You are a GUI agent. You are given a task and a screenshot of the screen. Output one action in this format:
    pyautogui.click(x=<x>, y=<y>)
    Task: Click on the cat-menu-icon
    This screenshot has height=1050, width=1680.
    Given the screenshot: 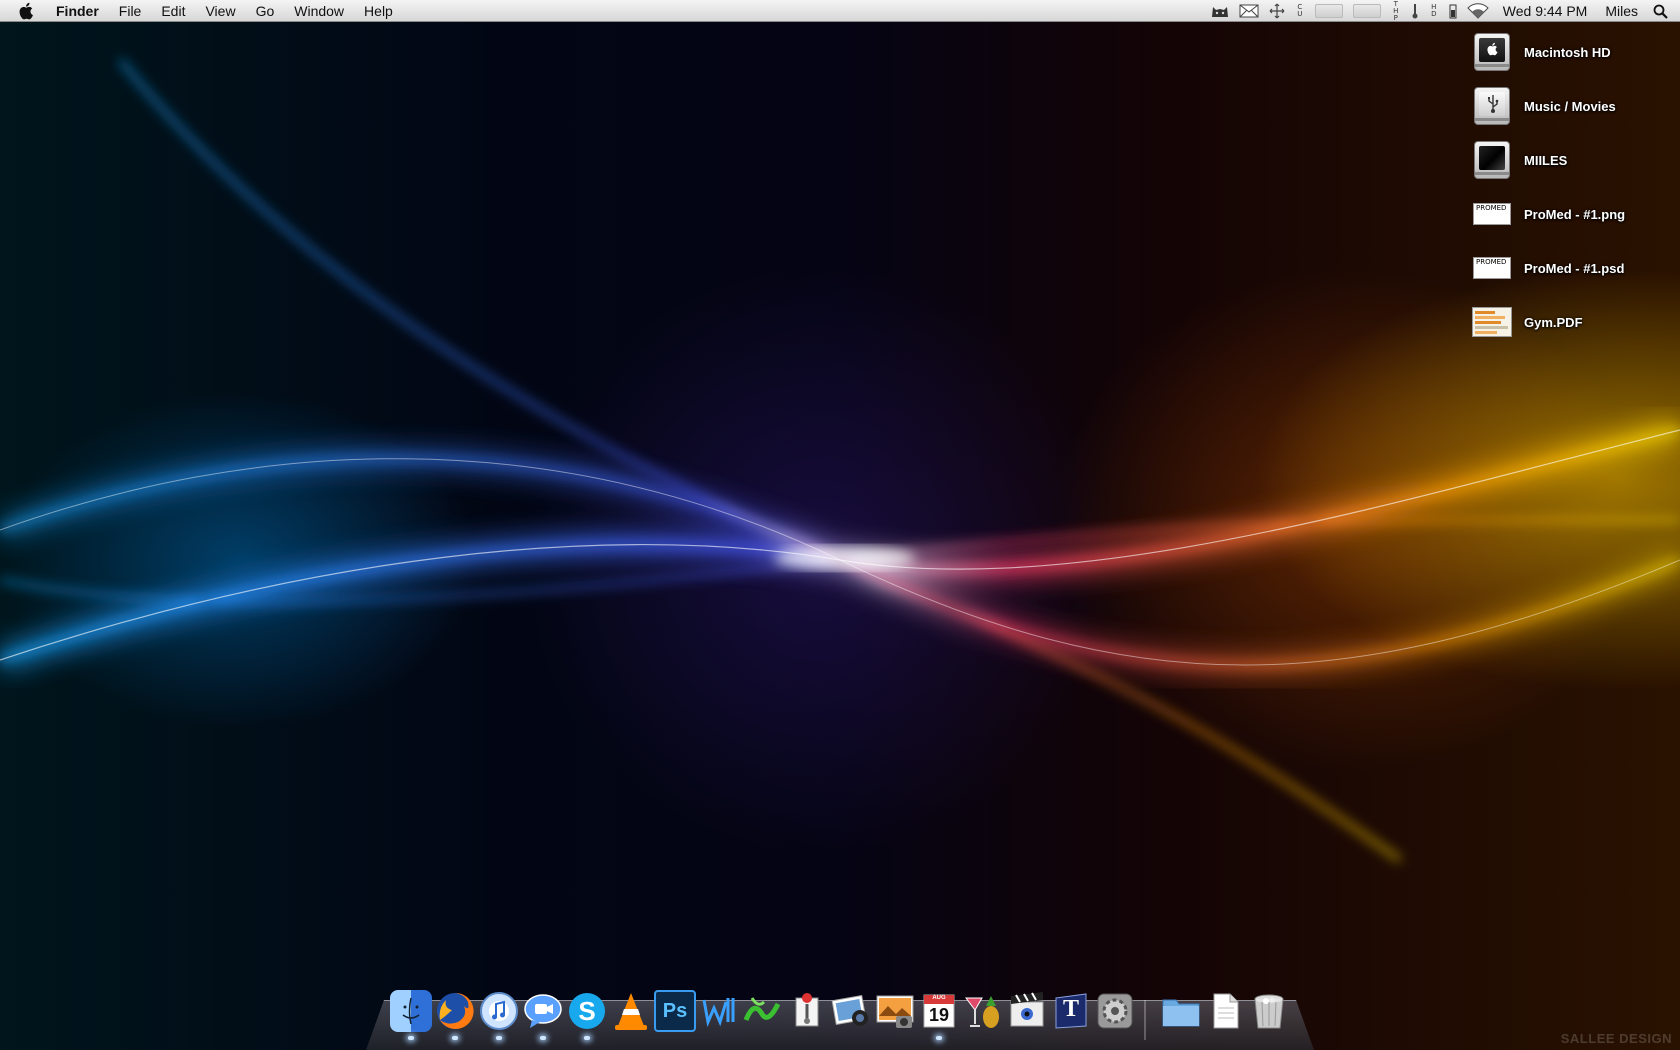 What is the action you would take?
    pyautogui.click(x=1220, y=11)
    